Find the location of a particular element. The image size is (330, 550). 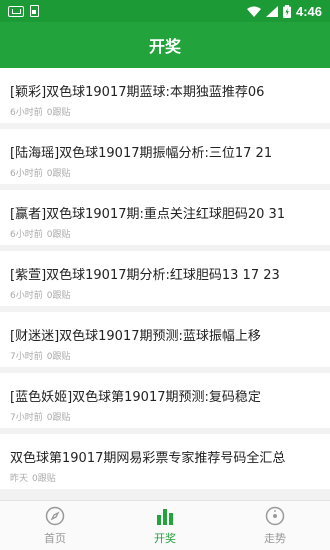

app-header: 开奖 is located at coordinates (165, 45).